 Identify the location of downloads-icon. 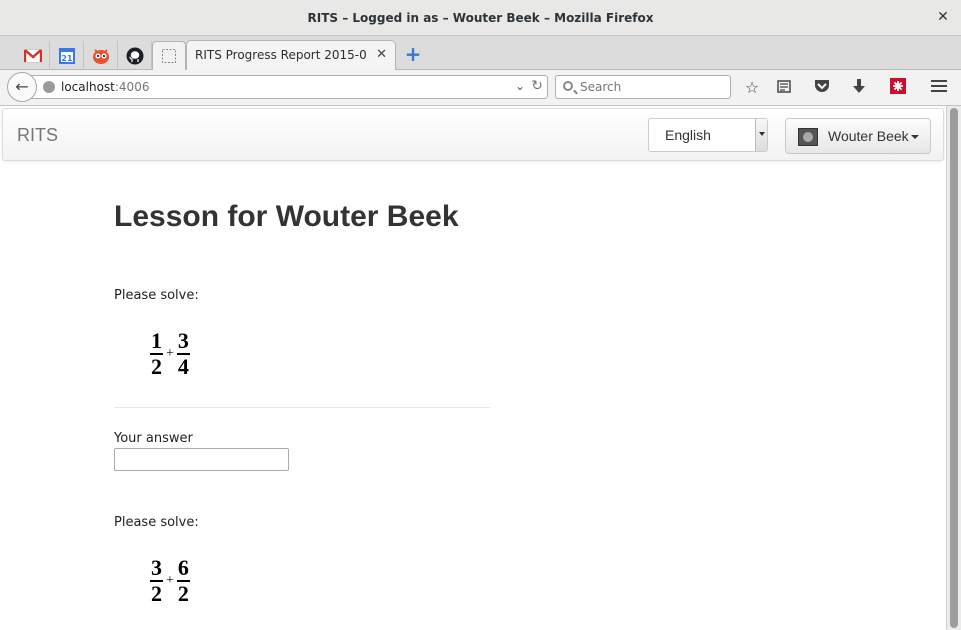
(859, 88).